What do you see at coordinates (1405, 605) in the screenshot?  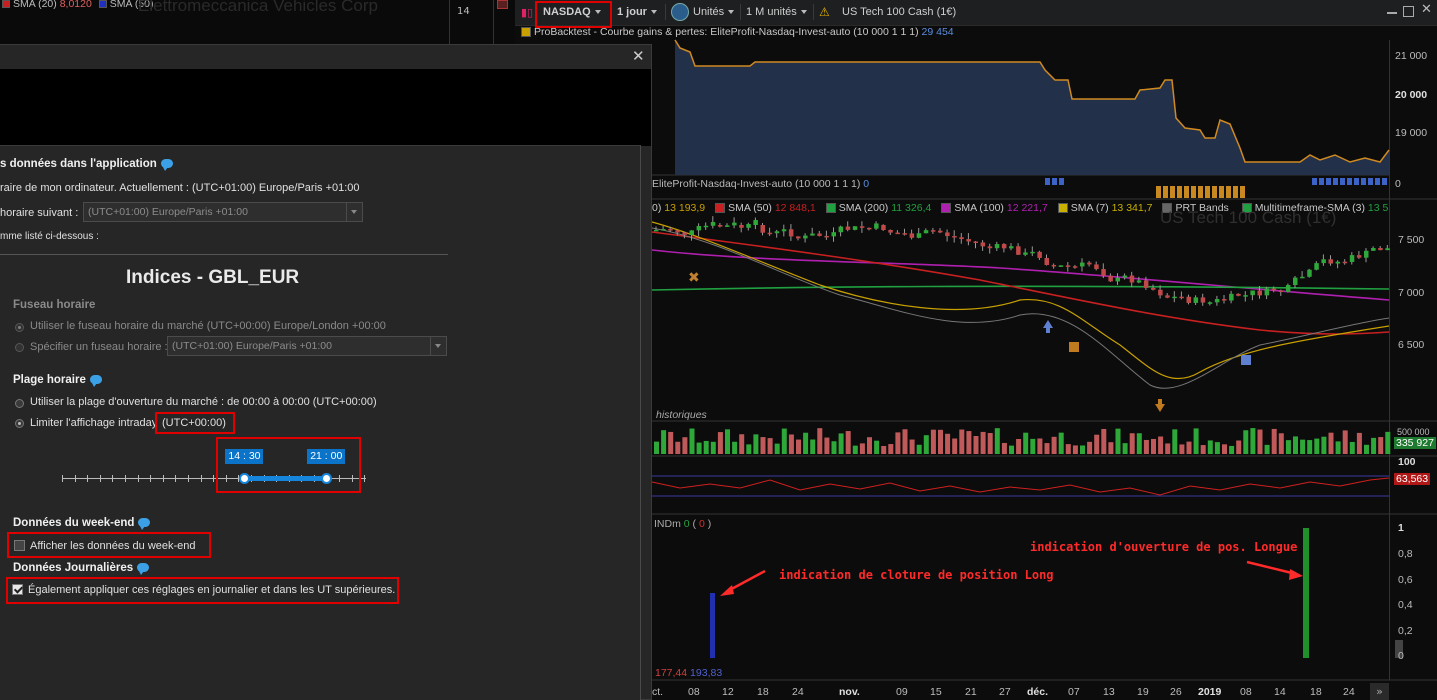 I see `ind-y-tick: 0,4` at bounding box center [1405, 605].